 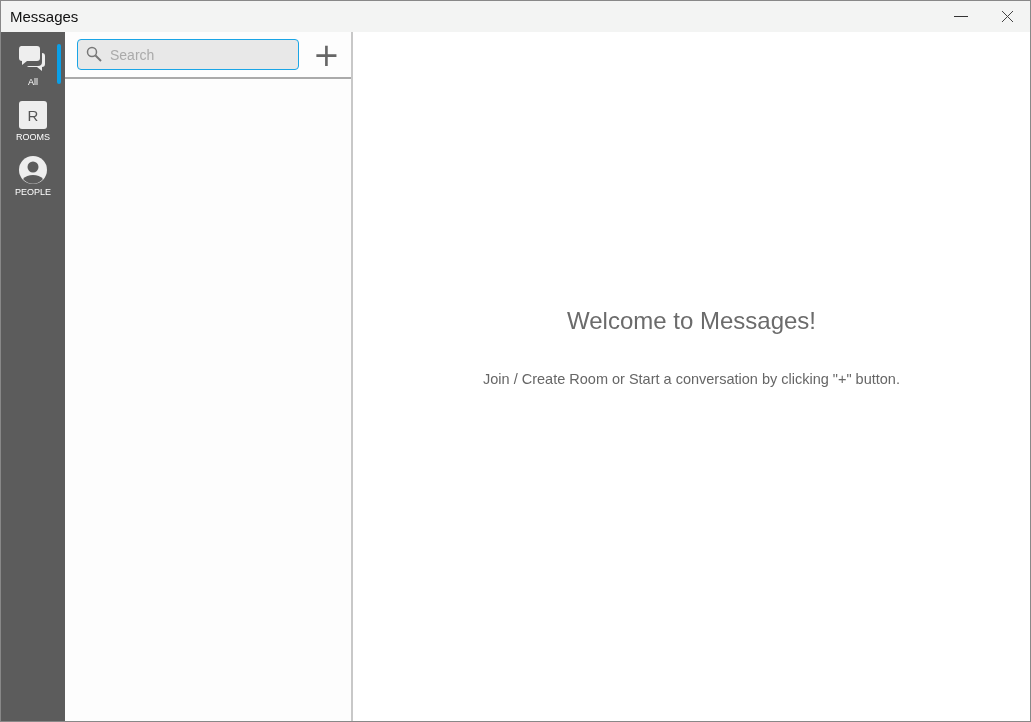 What do you see at coordinates (33, 59) in the screenshot?
I see `chat-bubbles-icon` at bounding box center [33, 59].